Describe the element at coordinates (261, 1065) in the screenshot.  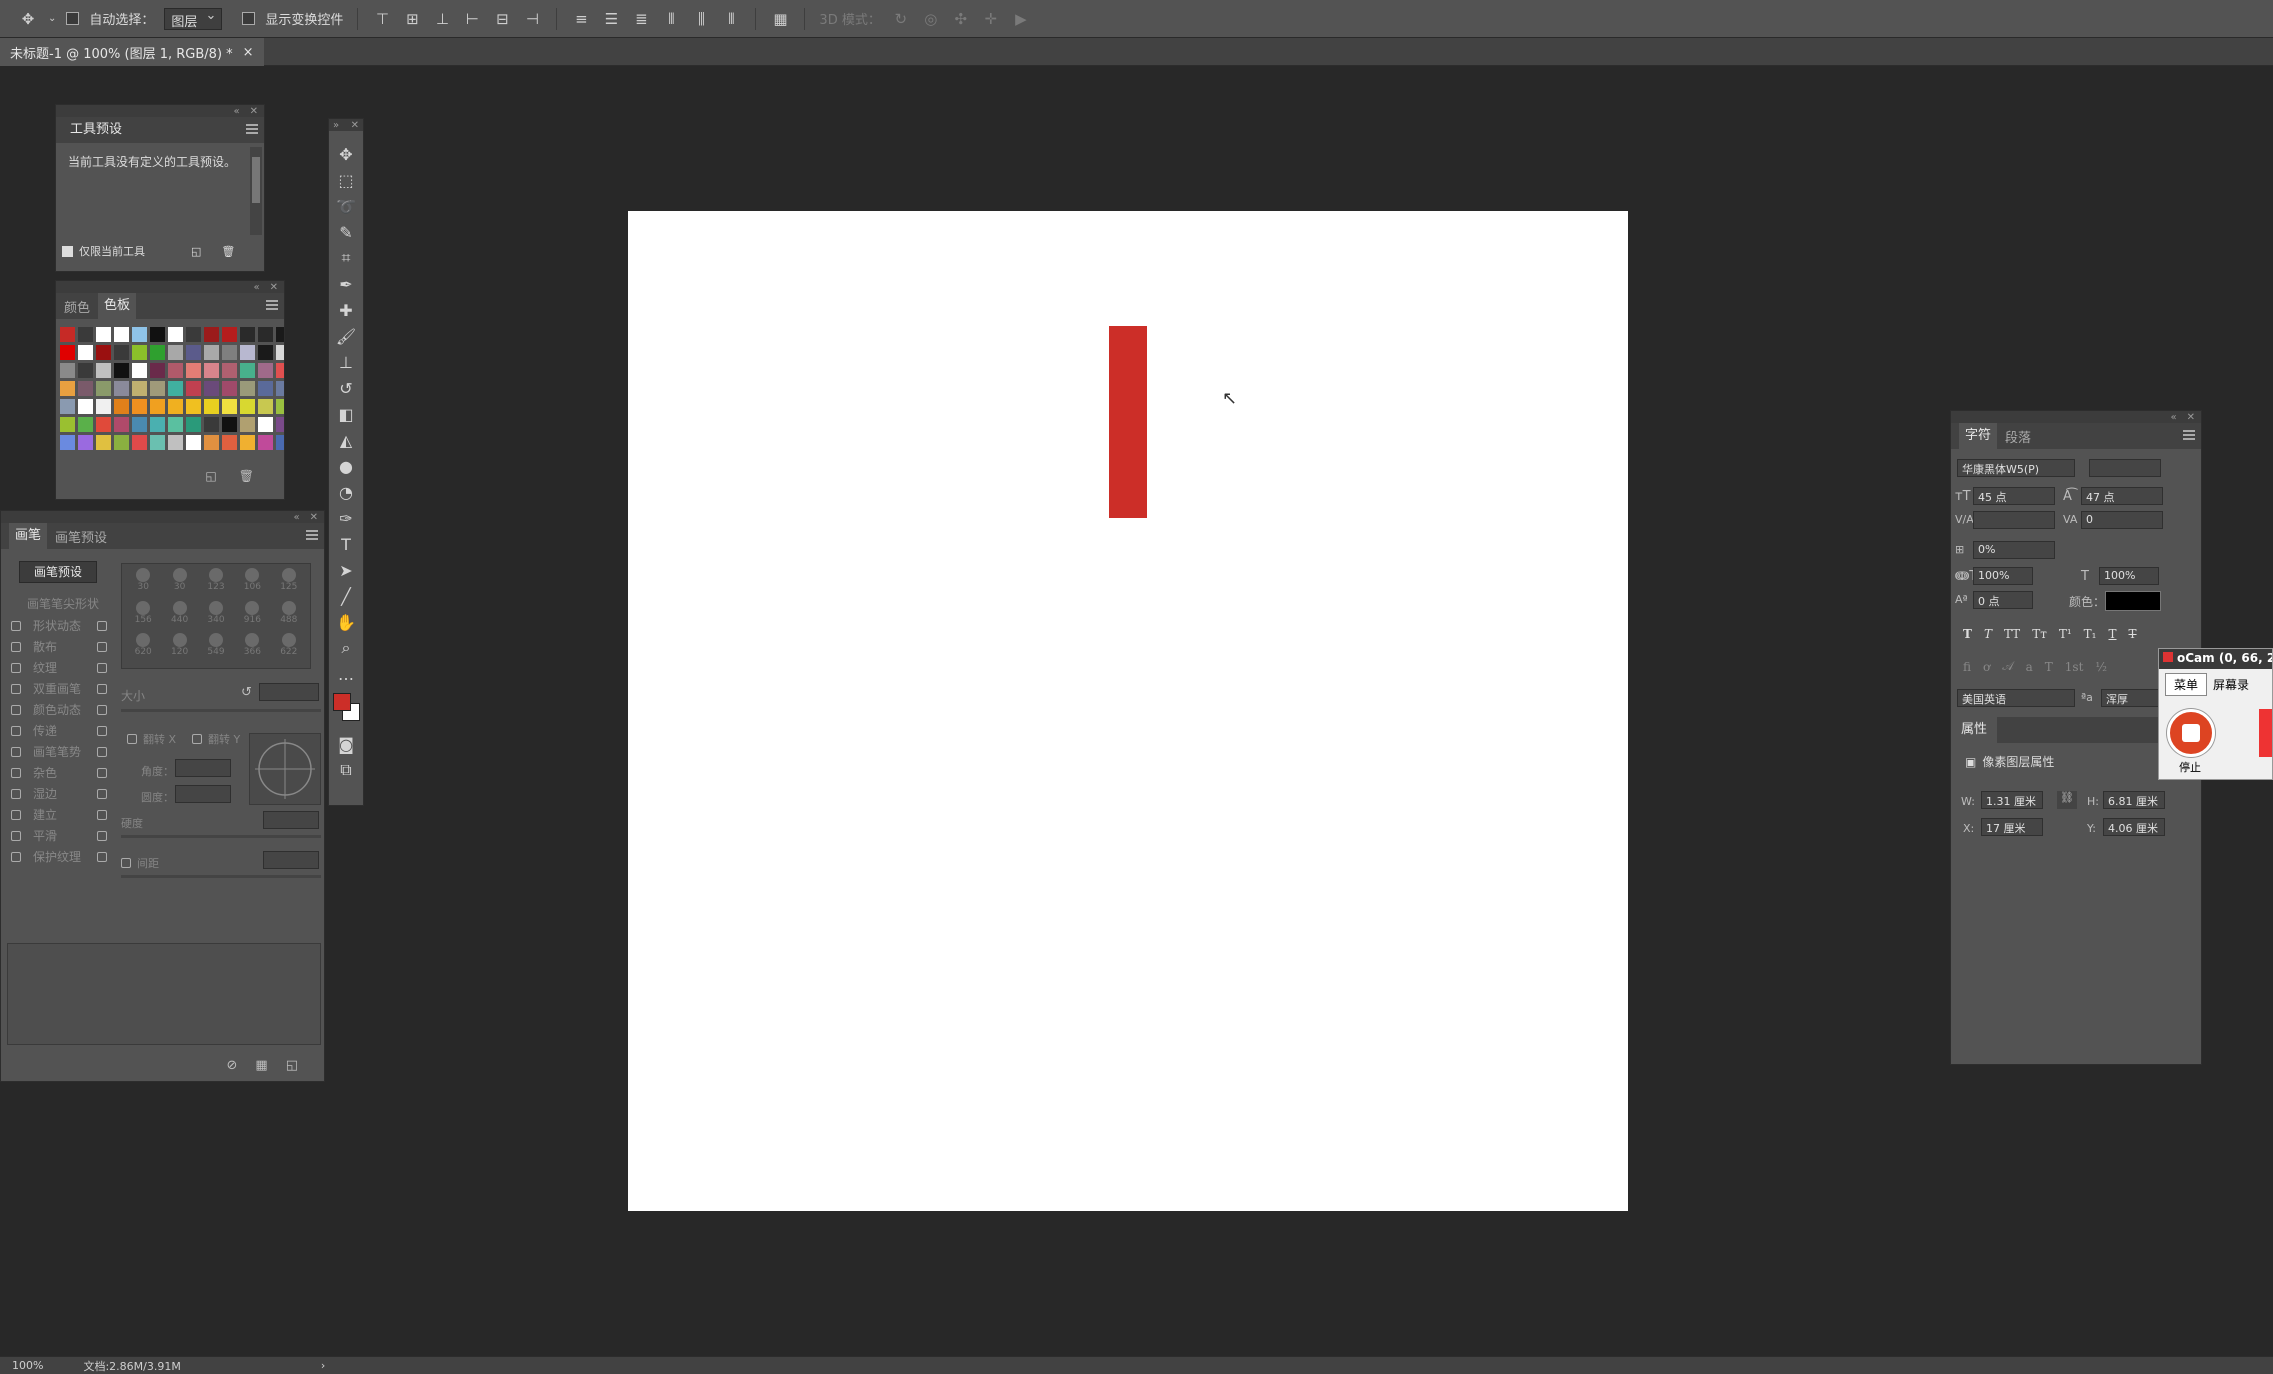
I see `grid-icon: ▦` at that location.